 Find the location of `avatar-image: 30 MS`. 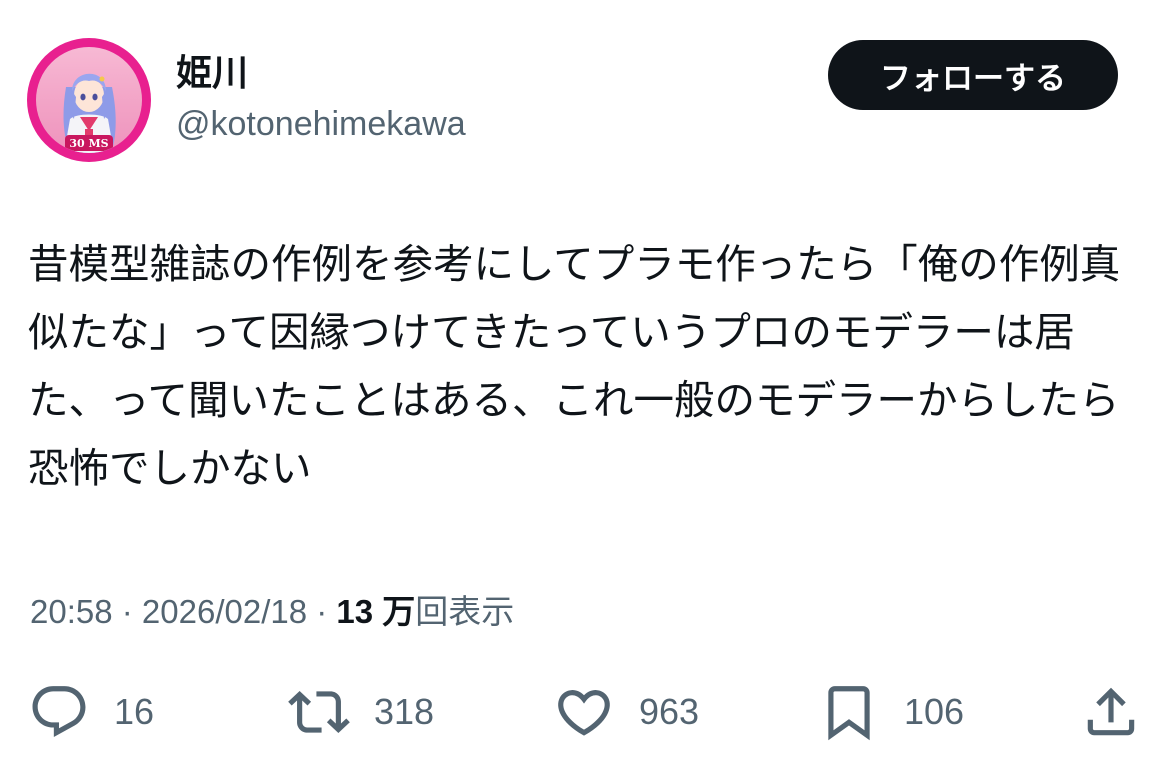

avatar-image: 30 MS is located at coordinates (89, 100).